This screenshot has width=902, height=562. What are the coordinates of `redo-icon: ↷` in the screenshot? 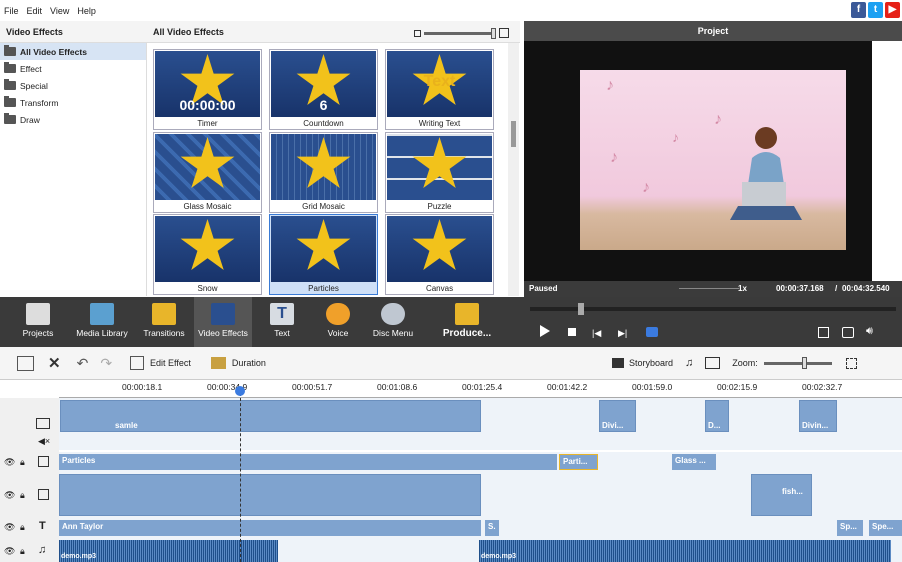 It's located at (106, 363).